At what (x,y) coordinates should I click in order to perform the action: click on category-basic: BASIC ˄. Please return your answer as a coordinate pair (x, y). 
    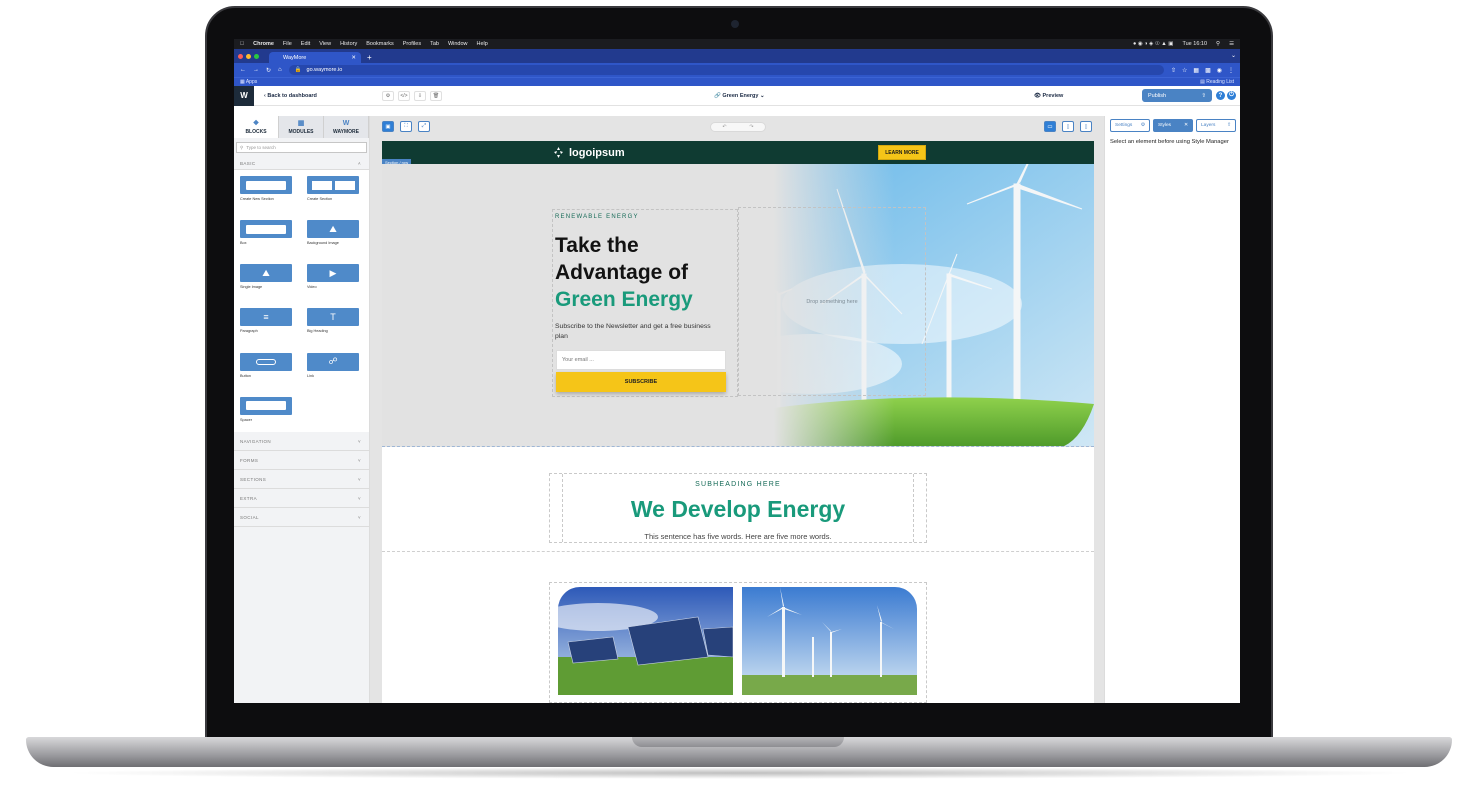
    Looking at the image, I should click on (301, 163).